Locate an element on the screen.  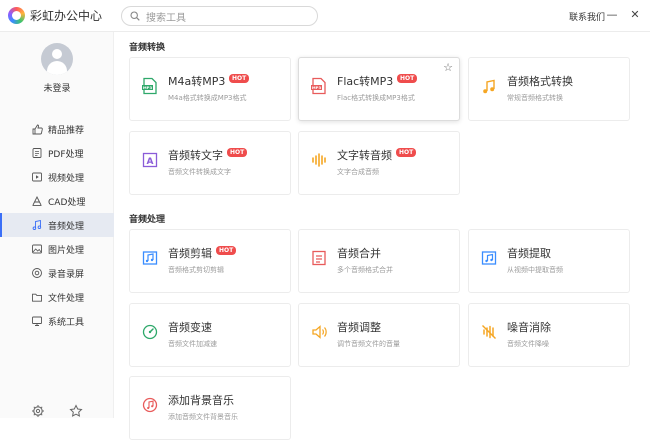
record-icon is located at coordinates (37, 273).